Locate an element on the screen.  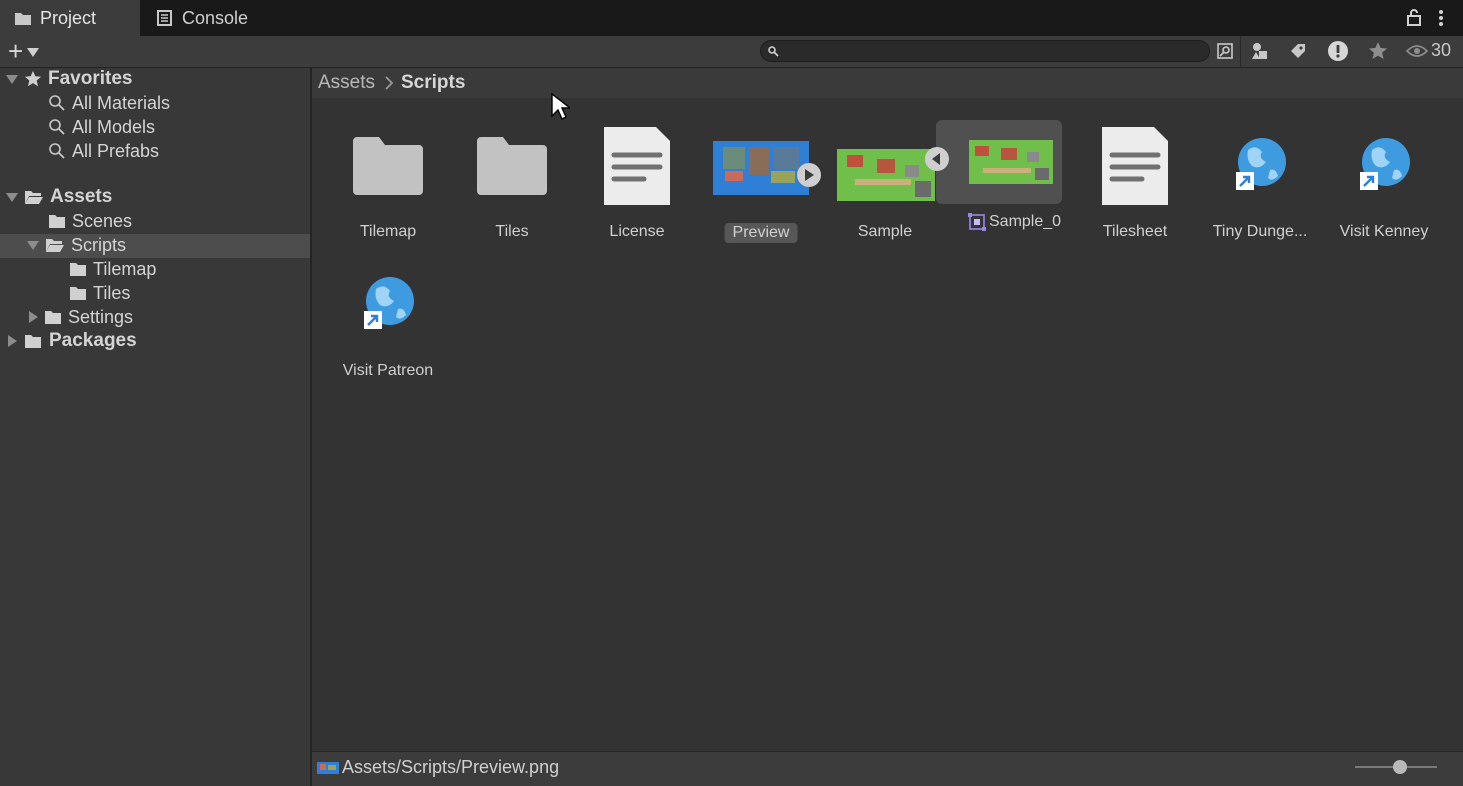
eye-icon is located at coordinates (1417, 50).